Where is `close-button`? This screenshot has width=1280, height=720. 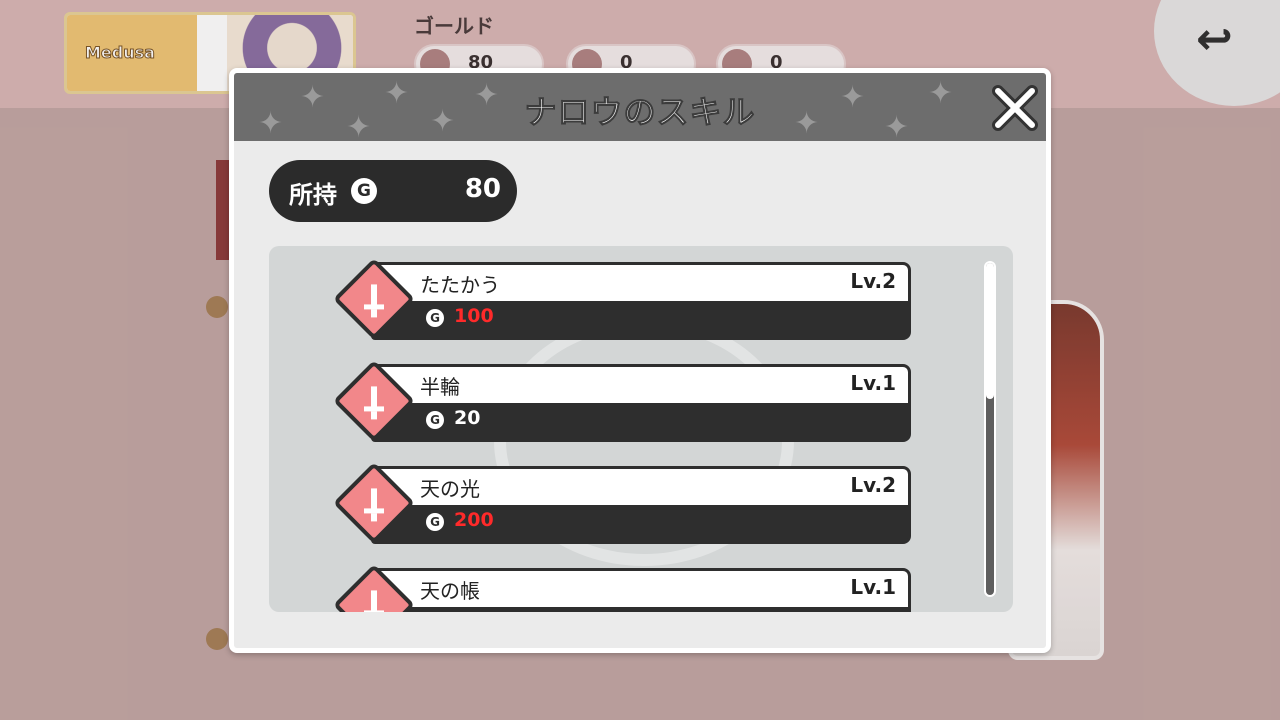 close-button is located at coordinates (1015, 108).